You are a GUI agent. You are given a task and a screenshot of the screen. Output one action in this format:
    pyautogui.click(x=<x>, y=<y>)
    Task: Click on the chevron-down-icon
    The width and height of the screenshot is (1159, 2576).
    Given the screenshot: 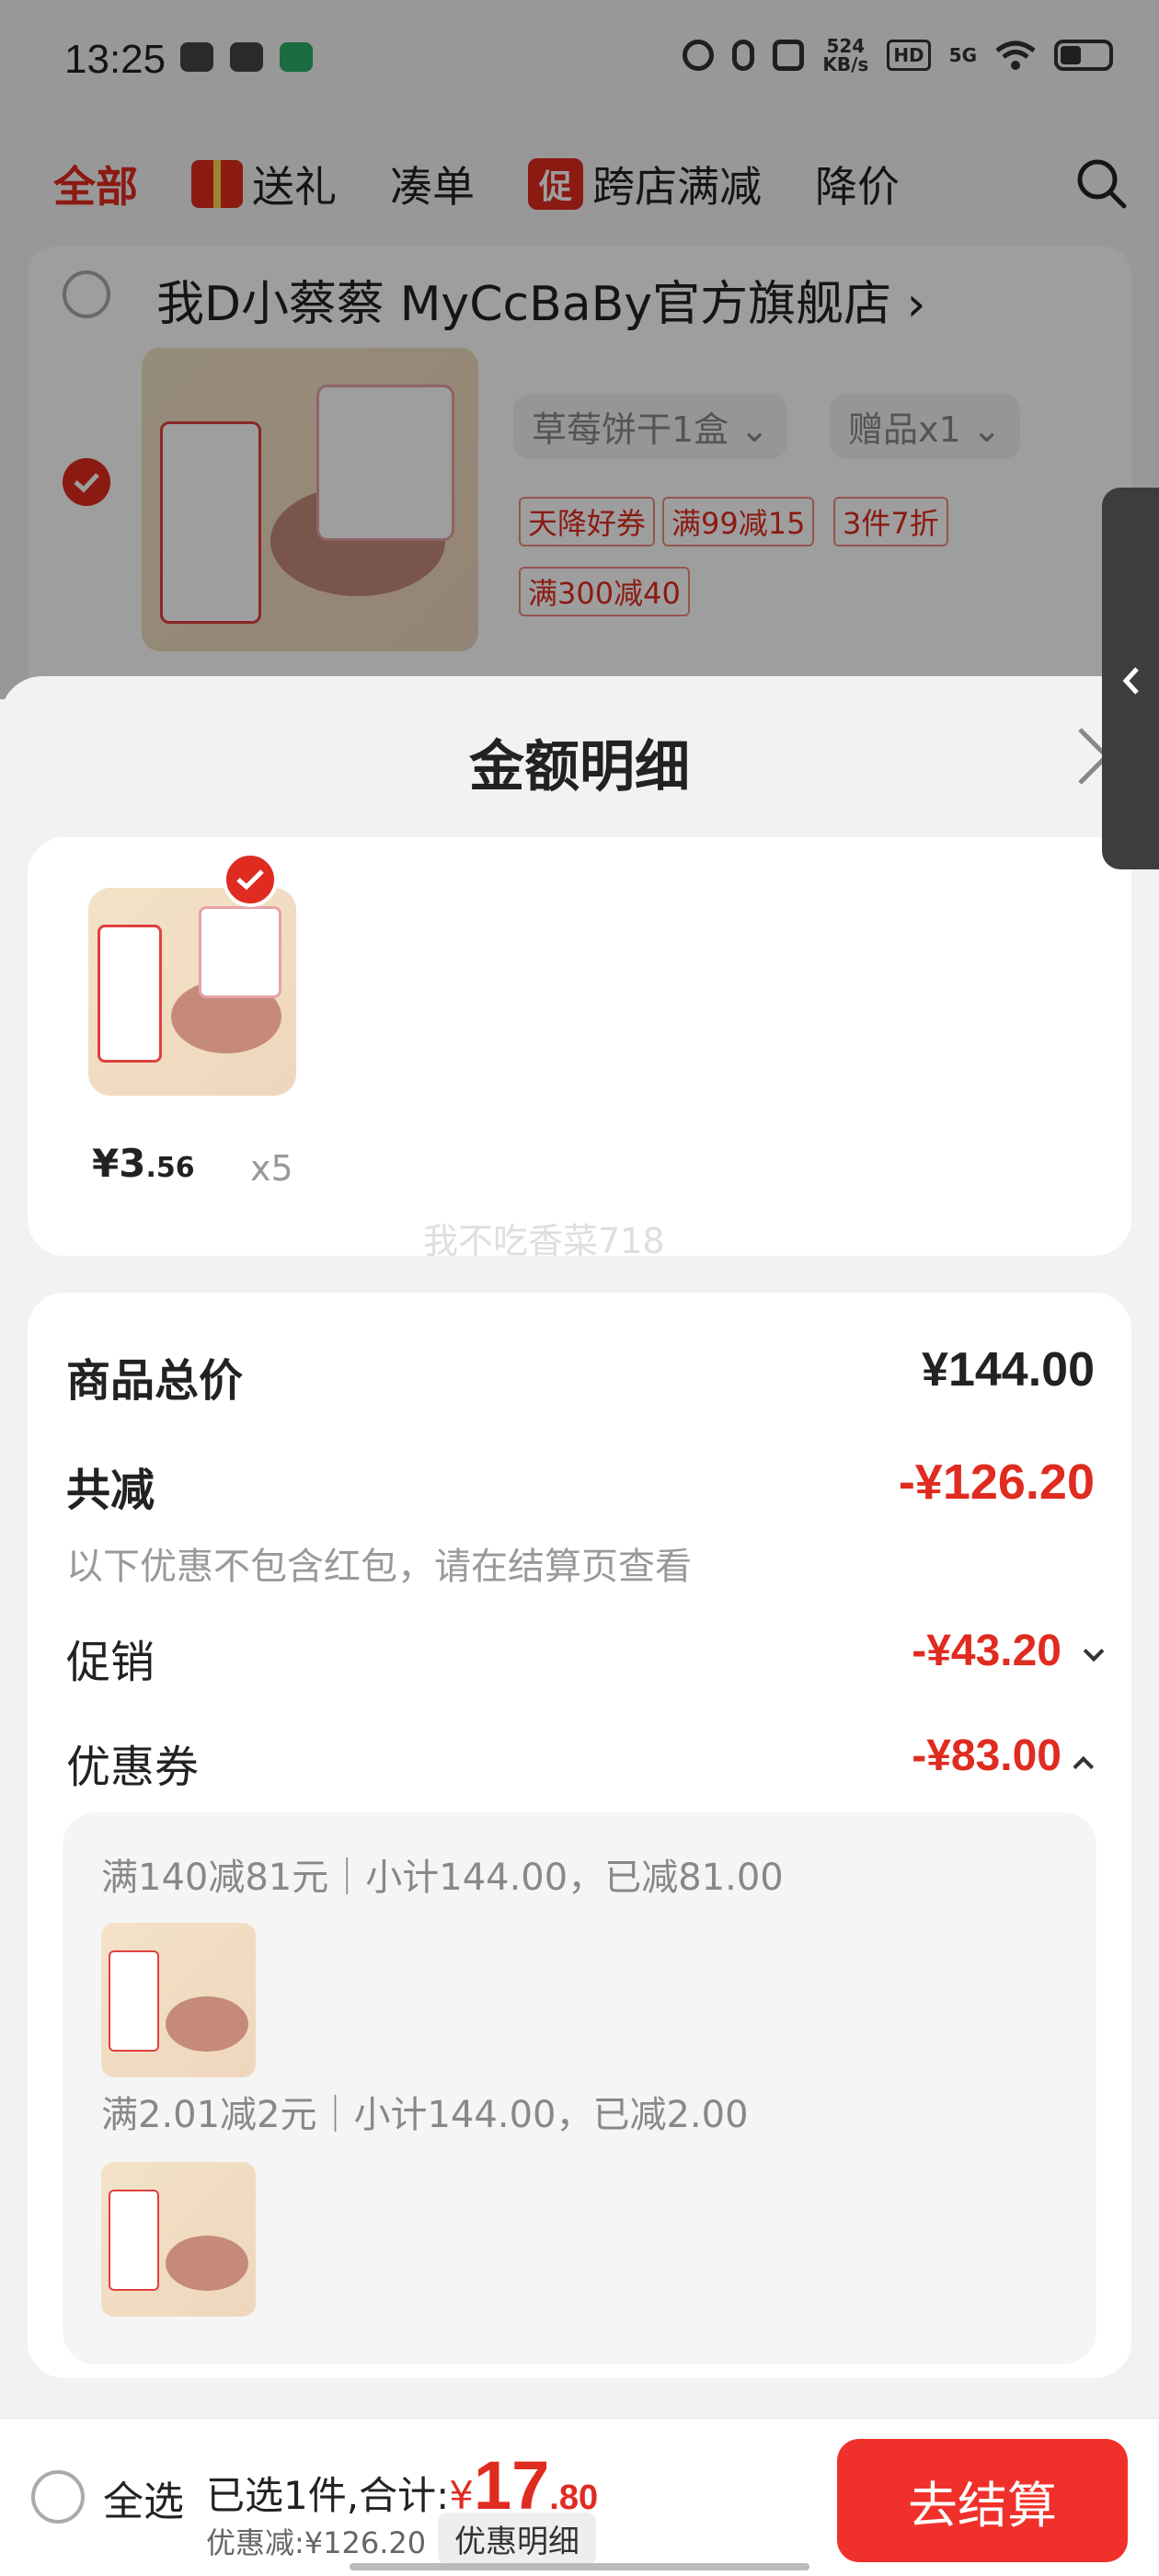 What is the action you would take?
    pyautogui.click(x=1094, y=1651)
    